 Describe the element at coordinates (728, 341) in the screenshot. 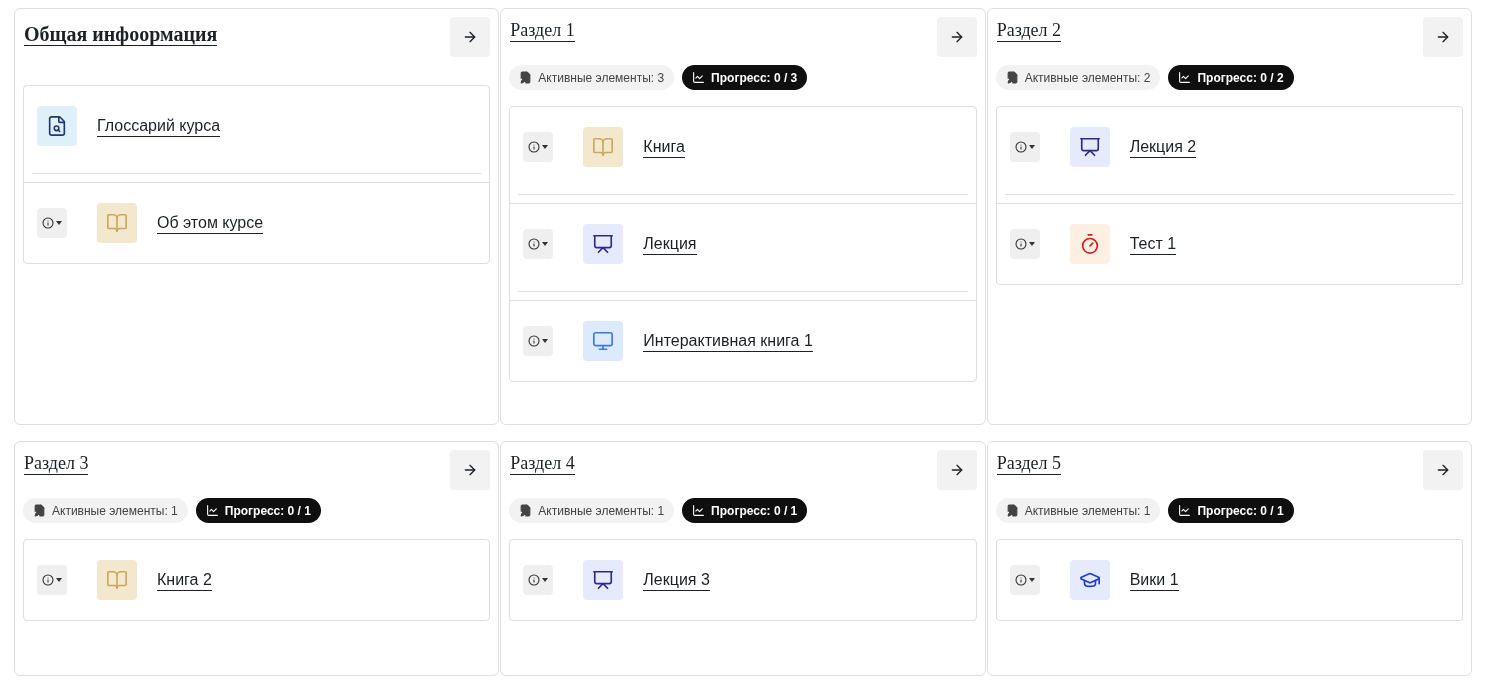

I see `activity-link: Интерактивная книга 1` at that location.